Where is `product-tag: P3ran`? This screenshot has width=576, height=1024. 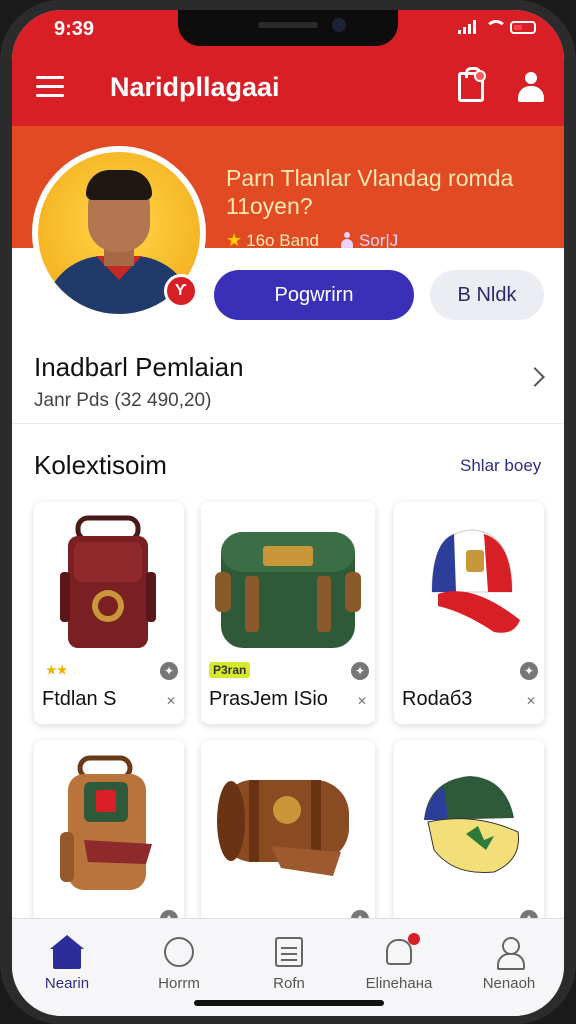
product-tag: P3ran is located at coordinates (230, 670).